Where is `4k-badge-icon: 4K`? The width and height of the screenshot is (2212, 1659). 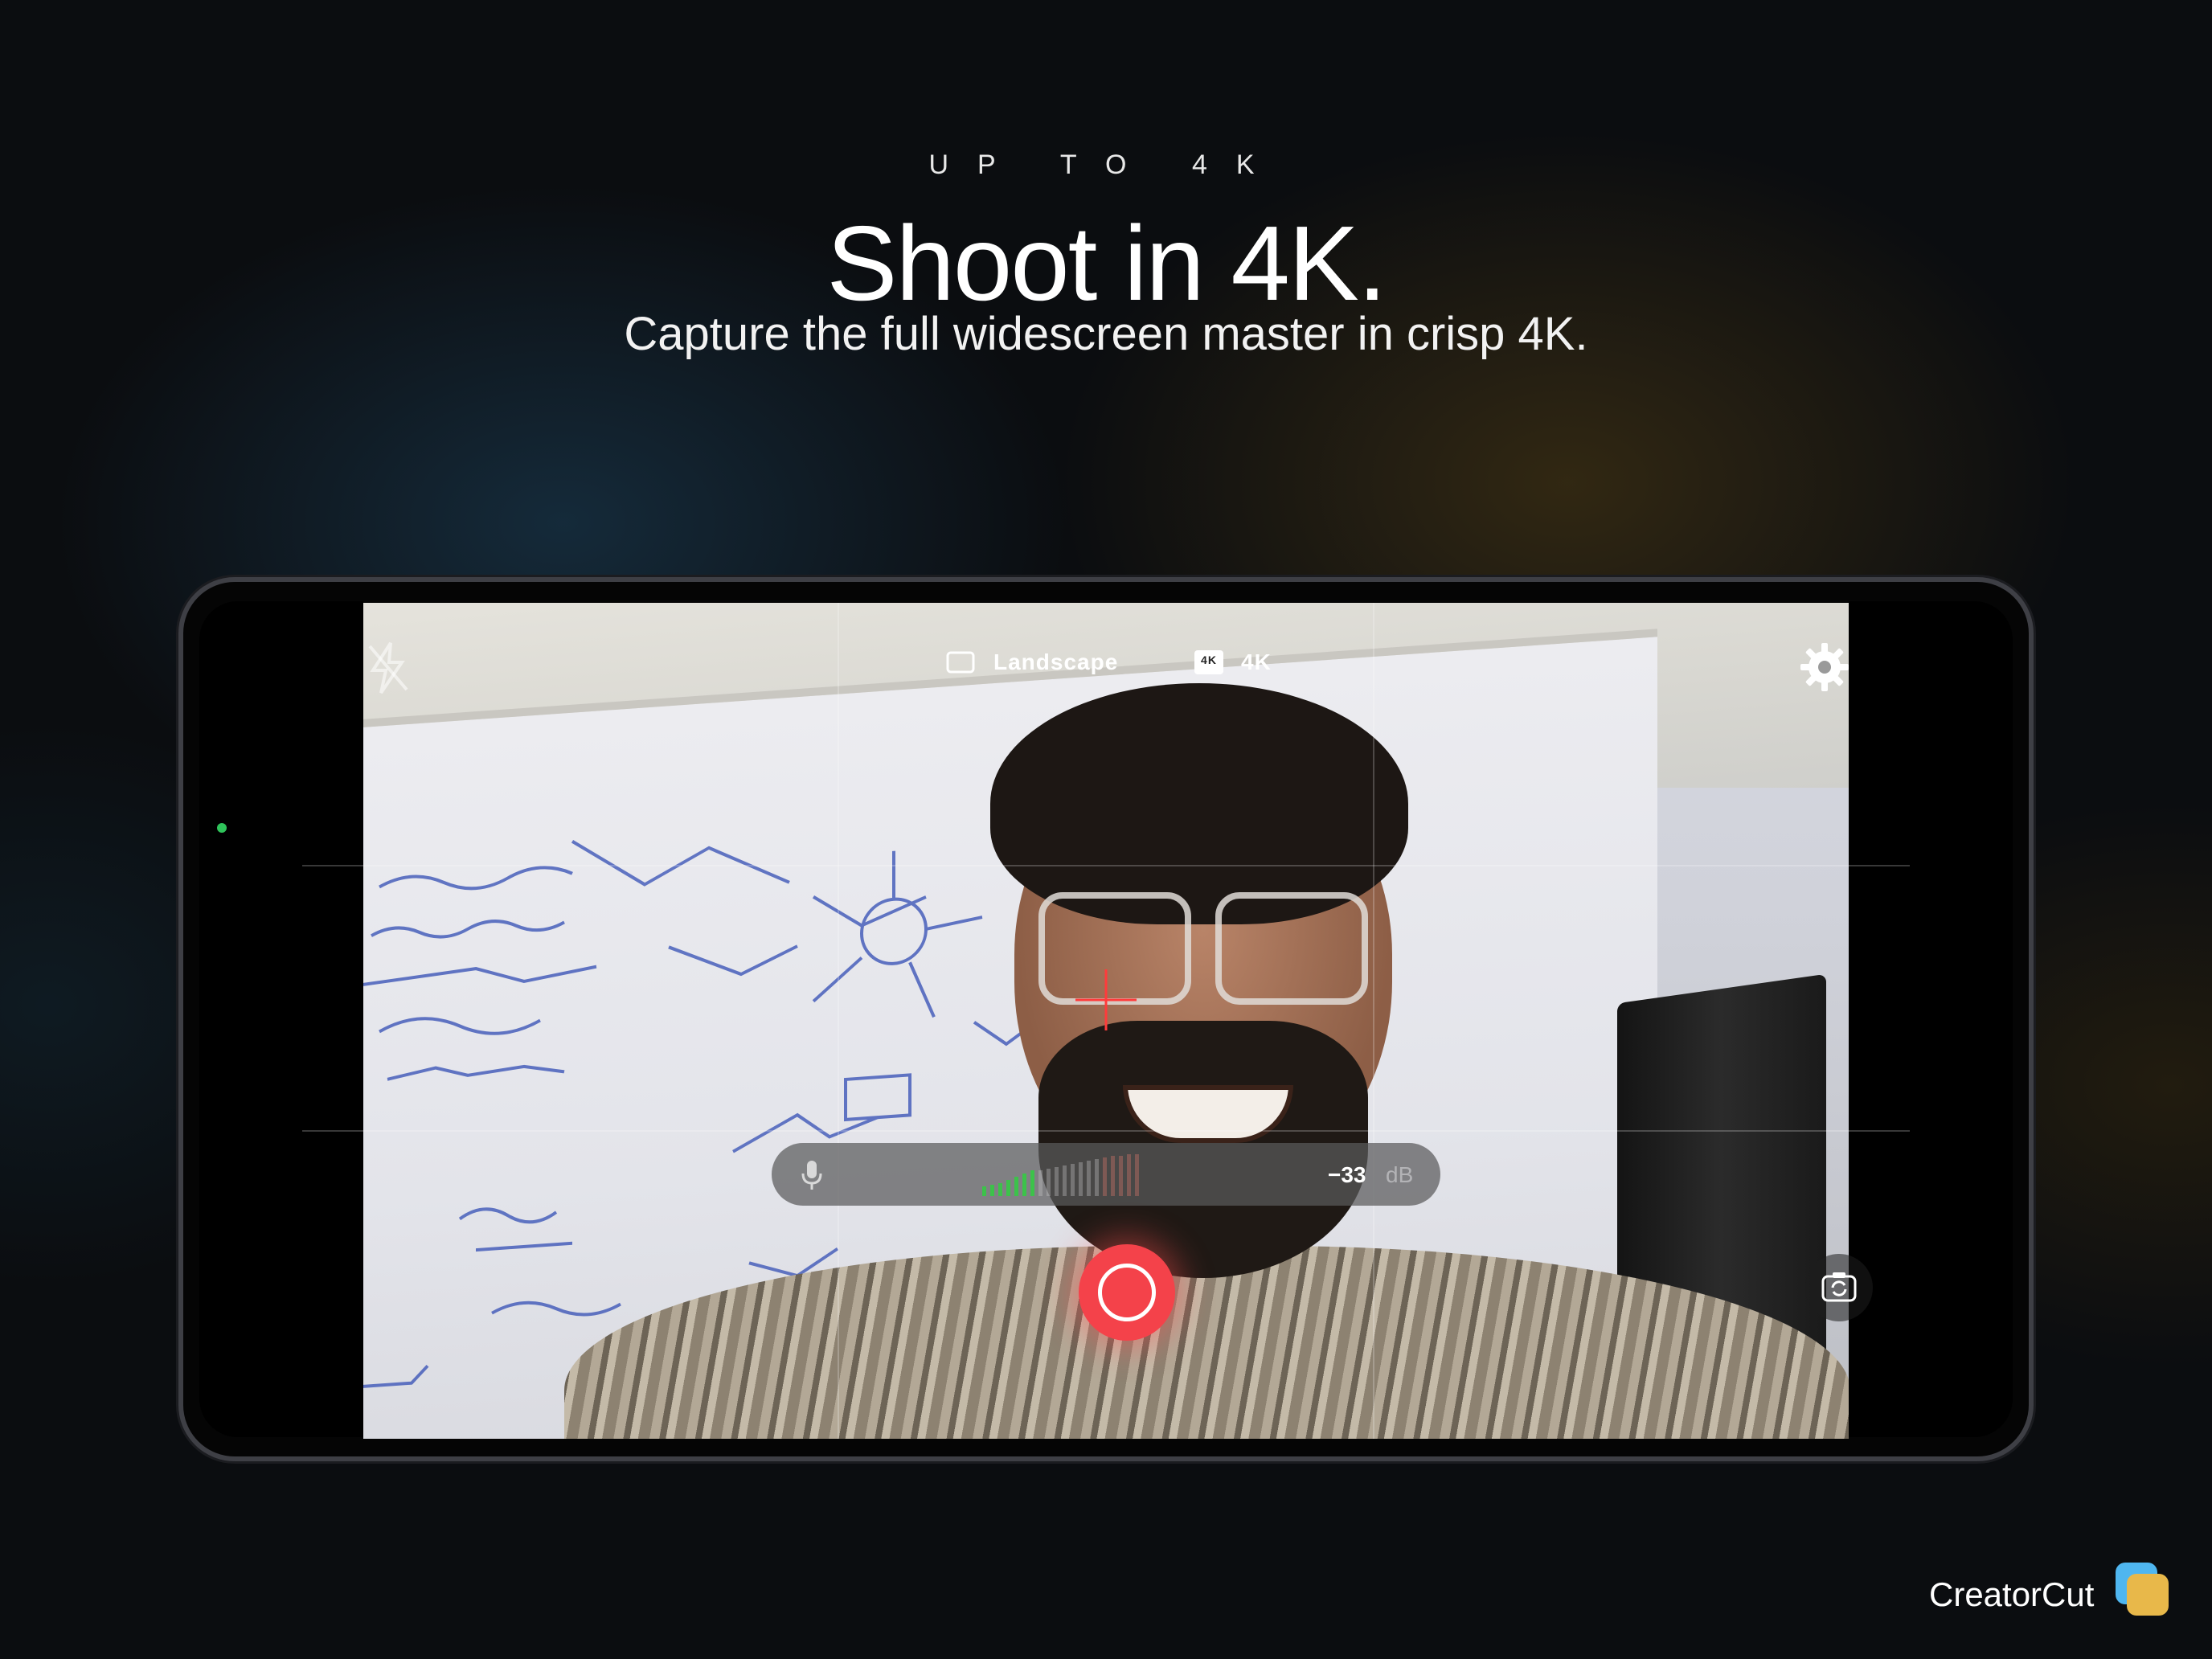 4k-badge-icon: 4K is located at coordinates (1208, 662).